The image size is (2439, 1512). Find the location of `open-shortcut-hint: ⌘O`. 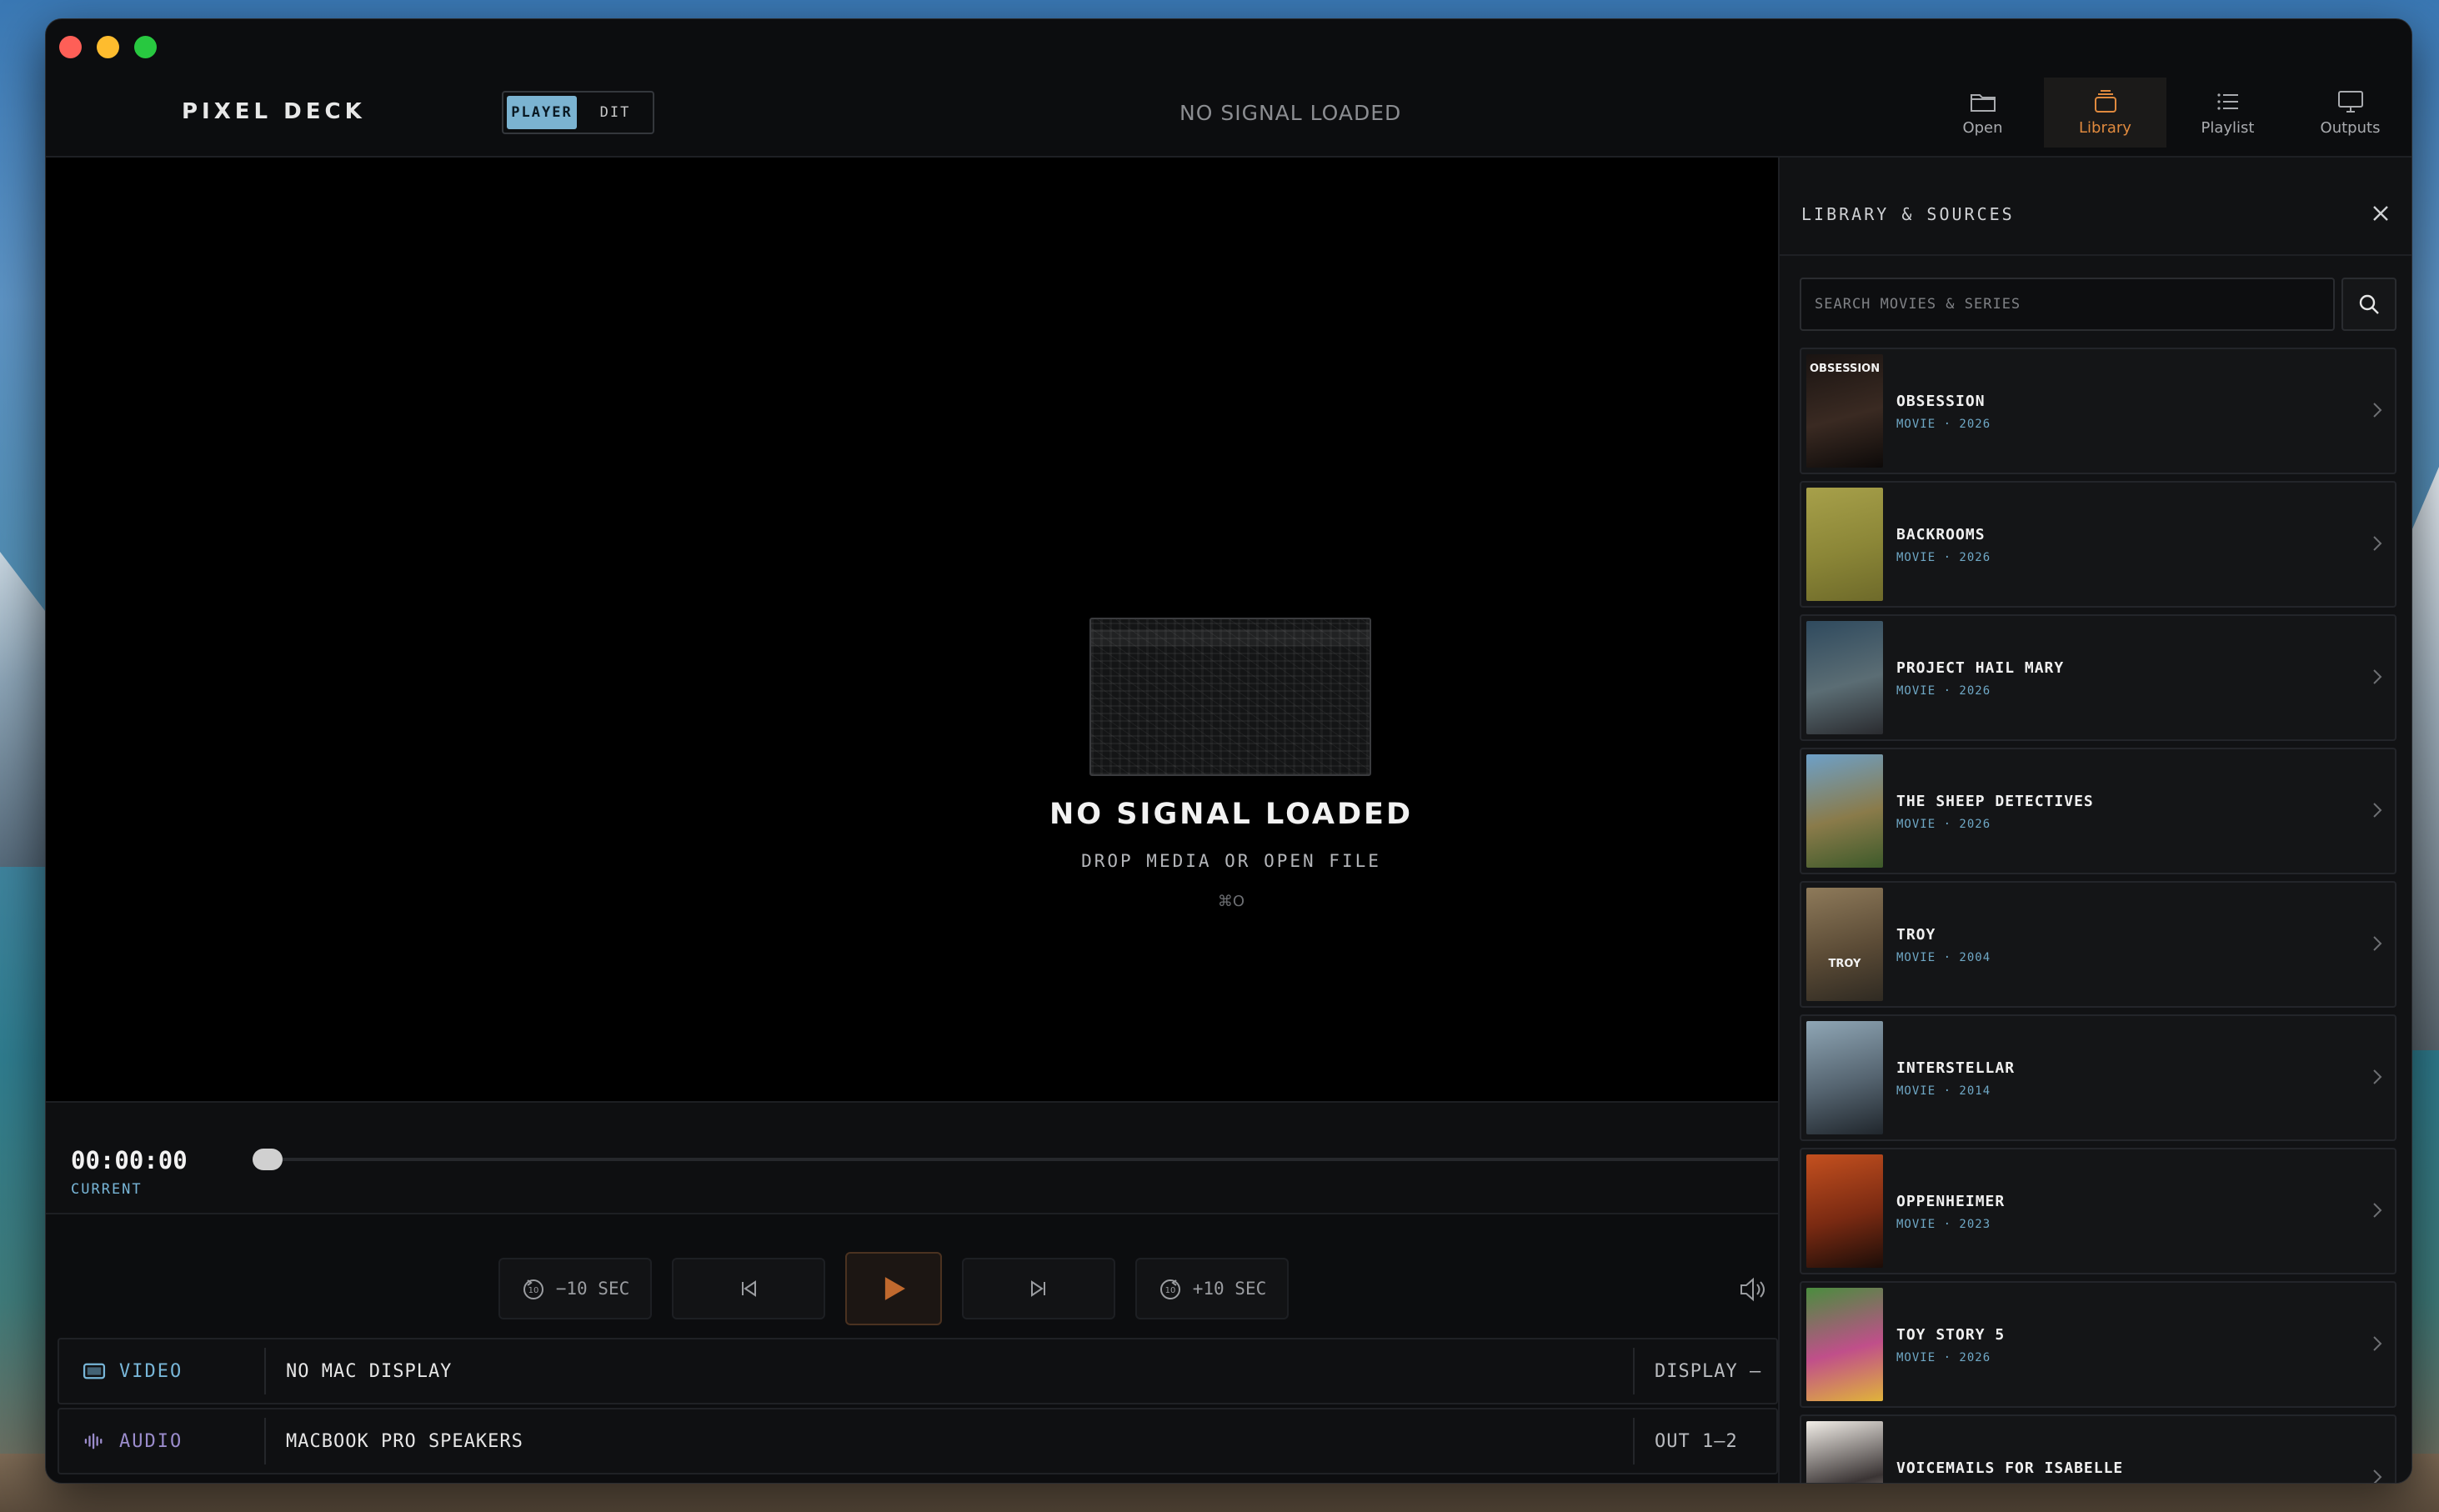

open-shortcut-hint: ⌘O is located at coordinates (1231, 902).